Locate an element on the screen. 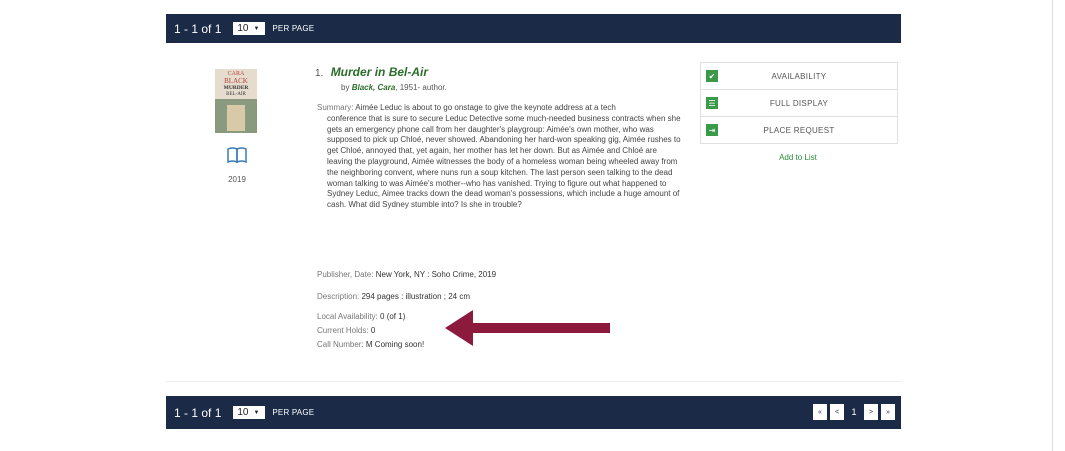  list-icon: ☰ is located at coordinates (712, 103).